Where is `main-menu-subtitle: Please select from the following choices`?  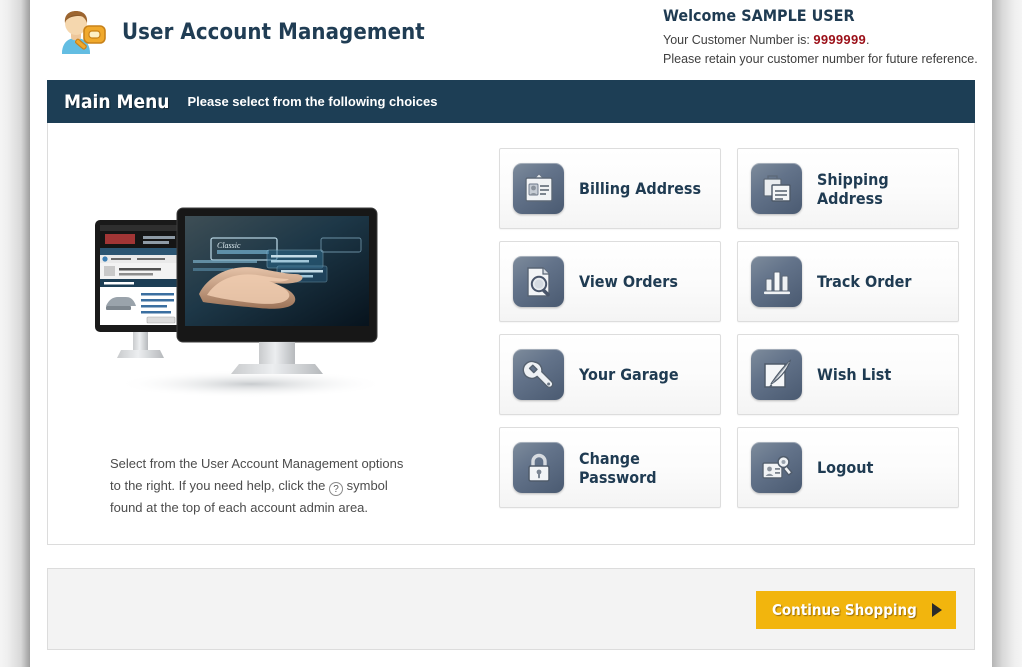
main-menu-subtitle: Please select from the following choices is located at coordinates (312, 101).